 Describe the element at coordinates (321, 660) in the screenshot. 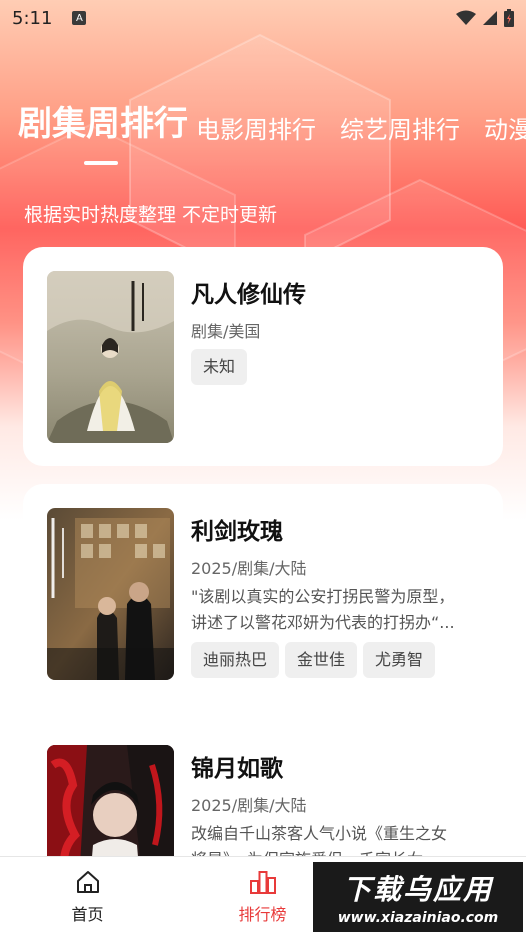

I see `tag-chip: 金世佳` at that location.